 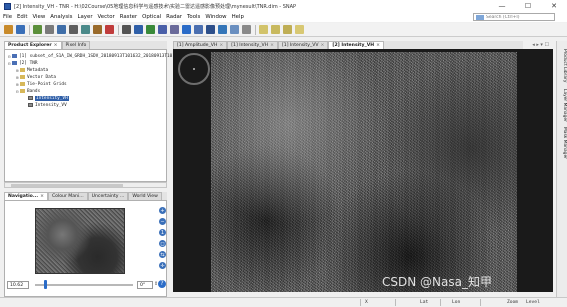 I want to click on tile-single-icon, so click(x=299, y=29).